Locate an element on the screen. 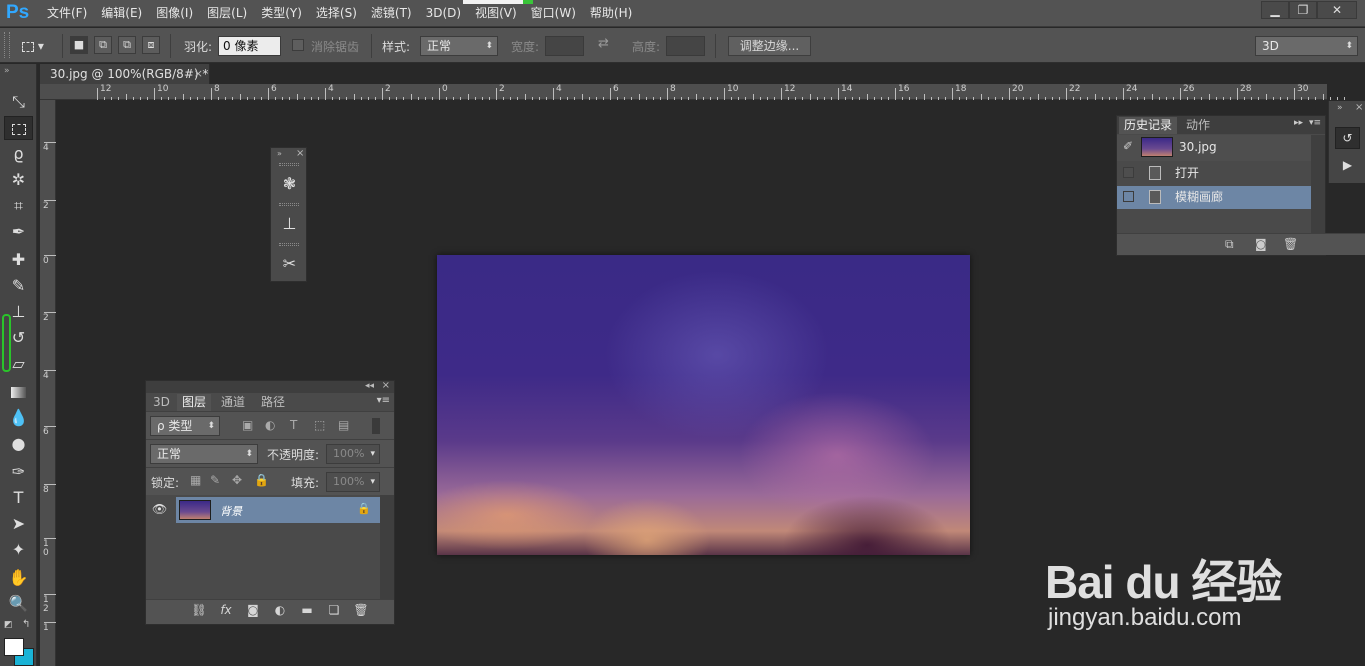  workspace-select: 3D ⬍ is located at coordinates (1306, 46).